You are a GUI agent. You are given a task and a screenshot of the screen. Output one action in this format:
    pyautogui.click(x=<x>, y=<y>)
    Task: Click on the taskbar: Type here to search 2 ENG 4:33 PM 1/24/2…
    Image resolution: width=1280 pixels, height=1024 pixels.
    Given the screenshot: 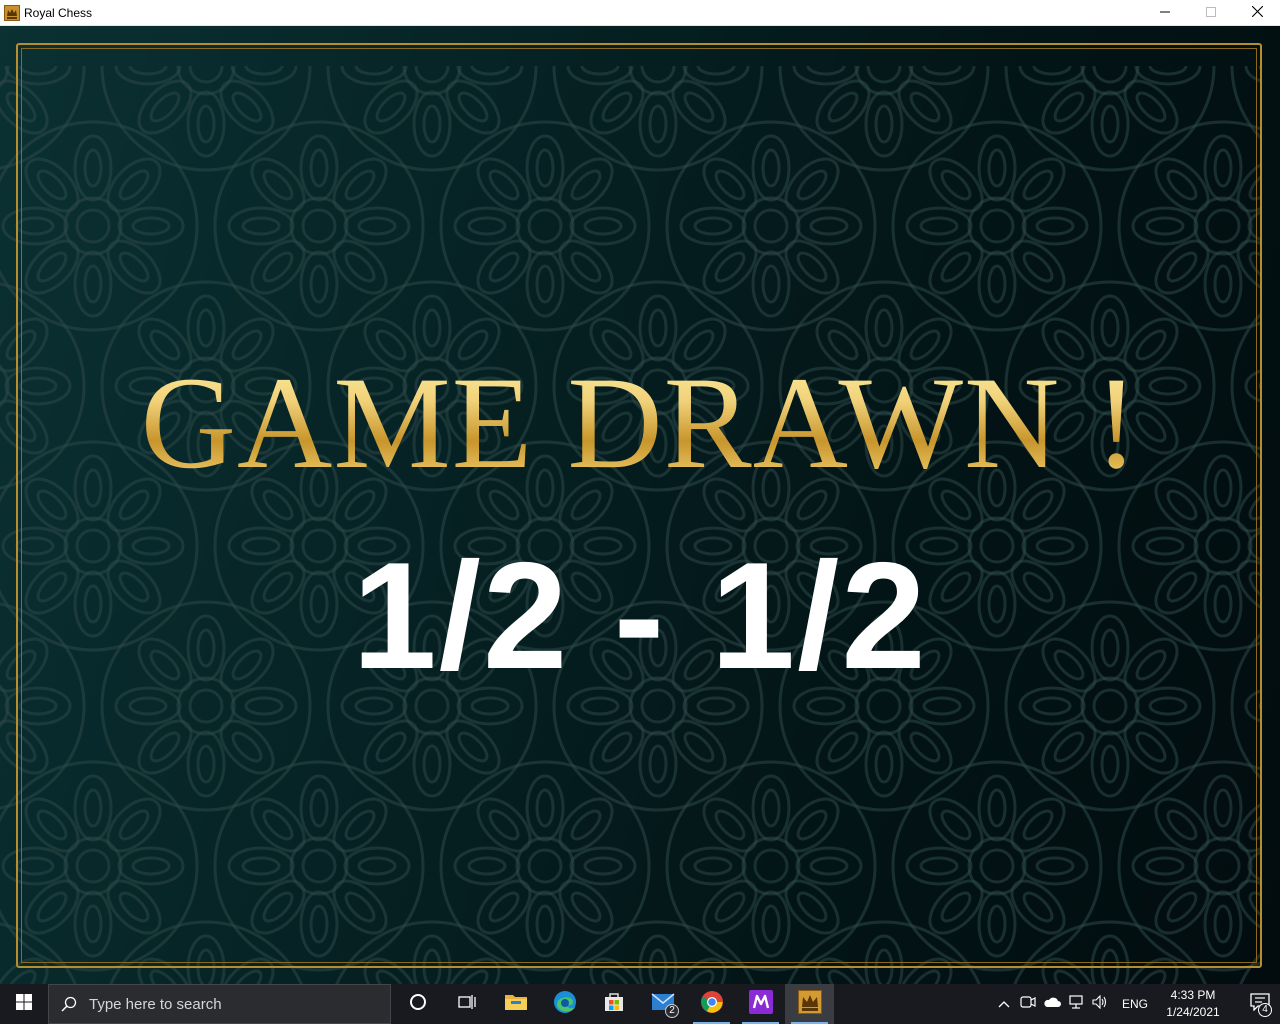 What is the action you would take?
    pyautogui.click(x=640, y=1004)
    